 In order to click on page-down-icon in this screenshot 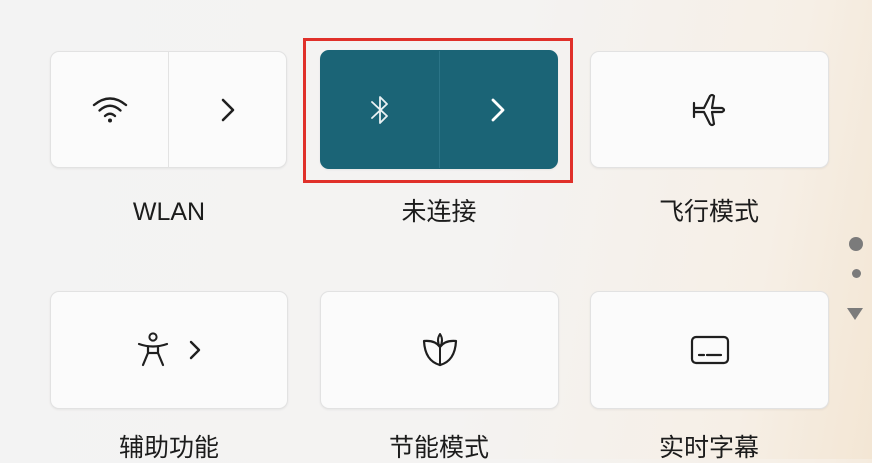, I will do `click(855, 314)`.